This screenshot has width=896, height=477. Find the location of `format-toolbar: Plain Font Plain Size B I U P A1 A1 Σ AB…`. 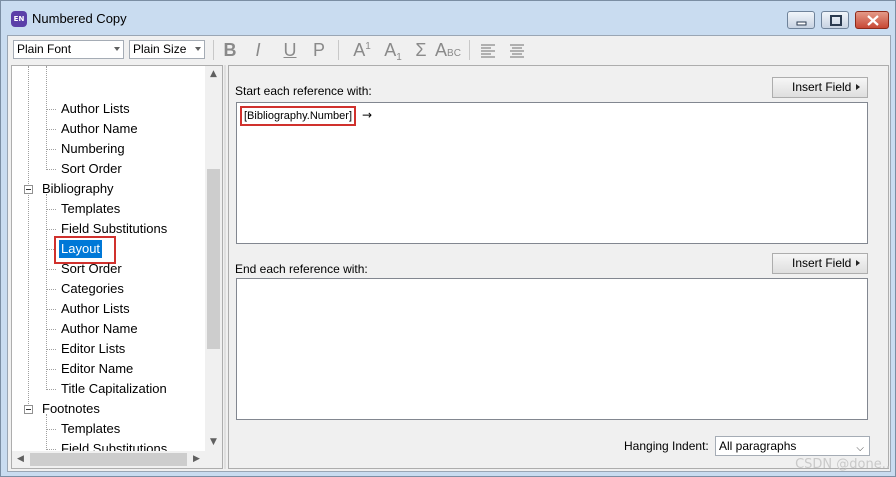

format-toolbar: Plain Font Plain Size B I U P A1 A1 Σ AB… is located at coordinates (449, 50).